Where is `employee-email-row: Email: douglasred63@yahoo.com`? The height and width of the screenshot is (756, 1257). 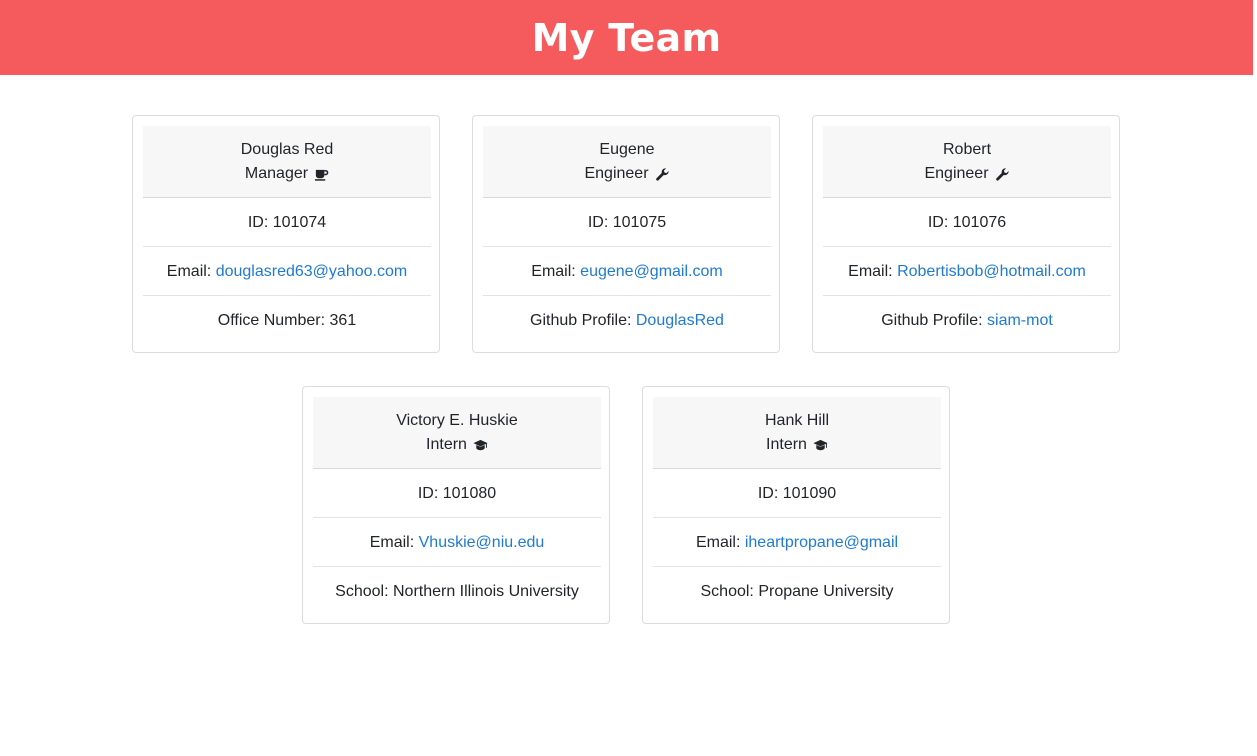 employee-email-row: Email: douglasred63@yahoo.com is located at coordinates (287, 271).